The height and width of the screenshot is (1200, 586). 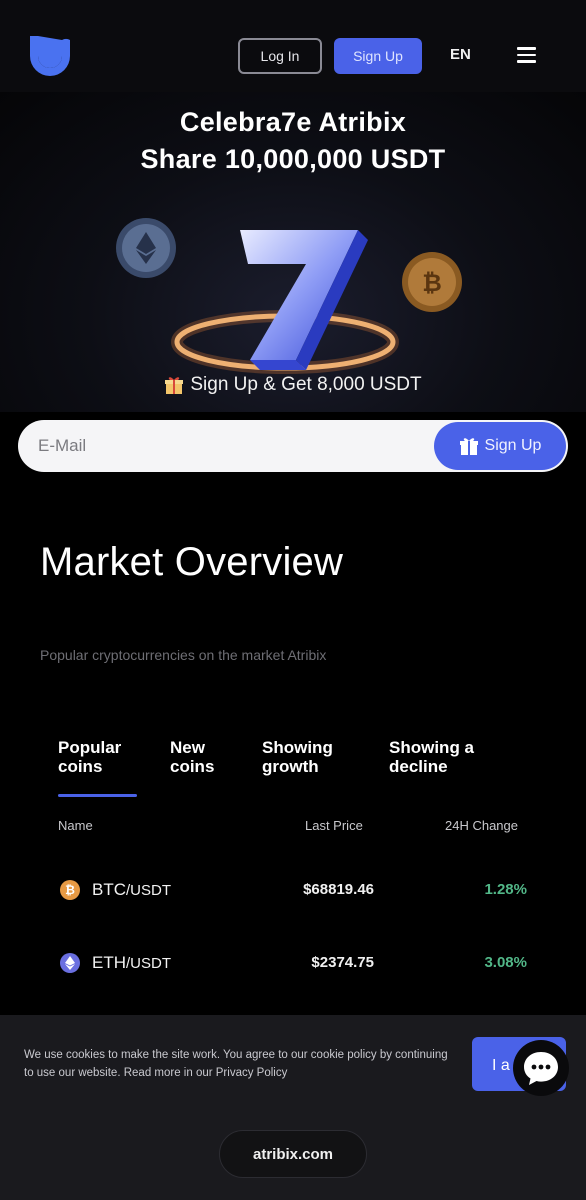 I want to click on language-selector: EN, so click(x=460, y=54).